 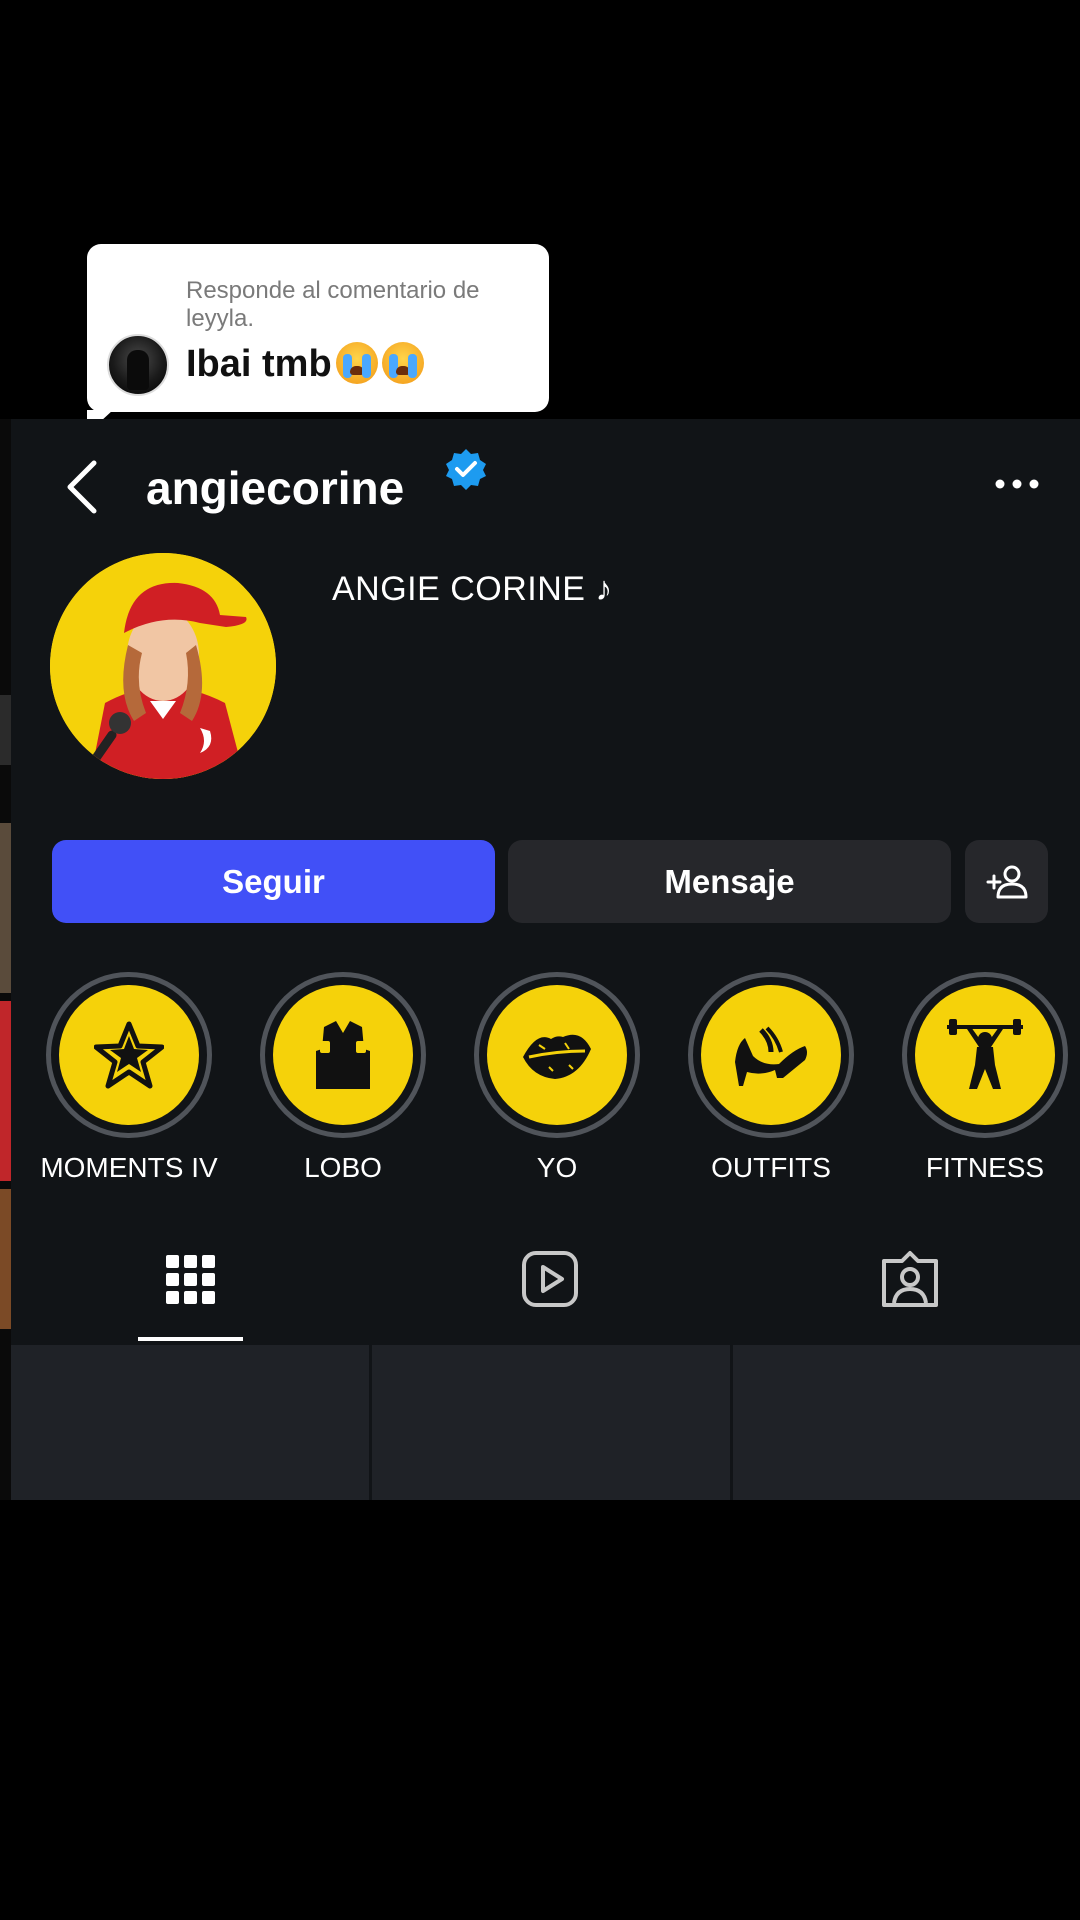 What do you see at coordinates (190, 1339) in the screenshot?
I see `selected-tab-indicator` at bounding box center [190, 1339].